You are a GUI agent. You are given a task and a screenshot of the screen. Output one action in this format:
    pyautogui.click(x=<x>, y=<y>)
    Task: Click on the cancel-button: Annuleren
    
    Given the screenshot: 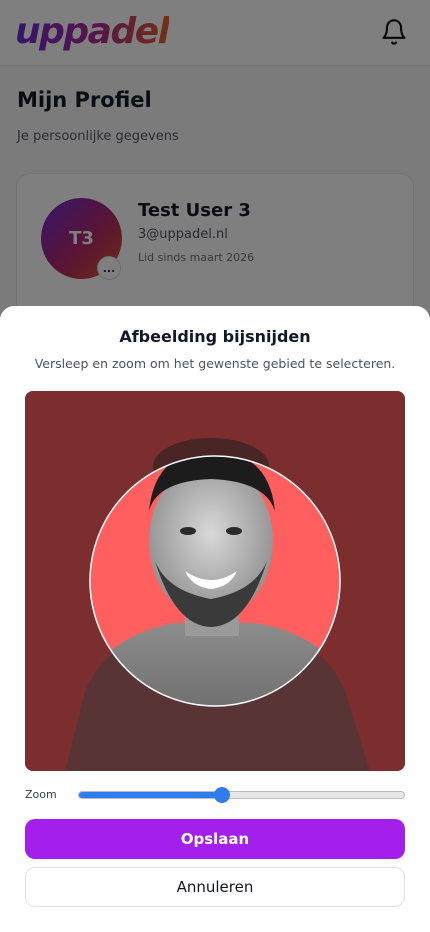 What is the action you would take?
    pyautogui.click(x=215, y=887)
    